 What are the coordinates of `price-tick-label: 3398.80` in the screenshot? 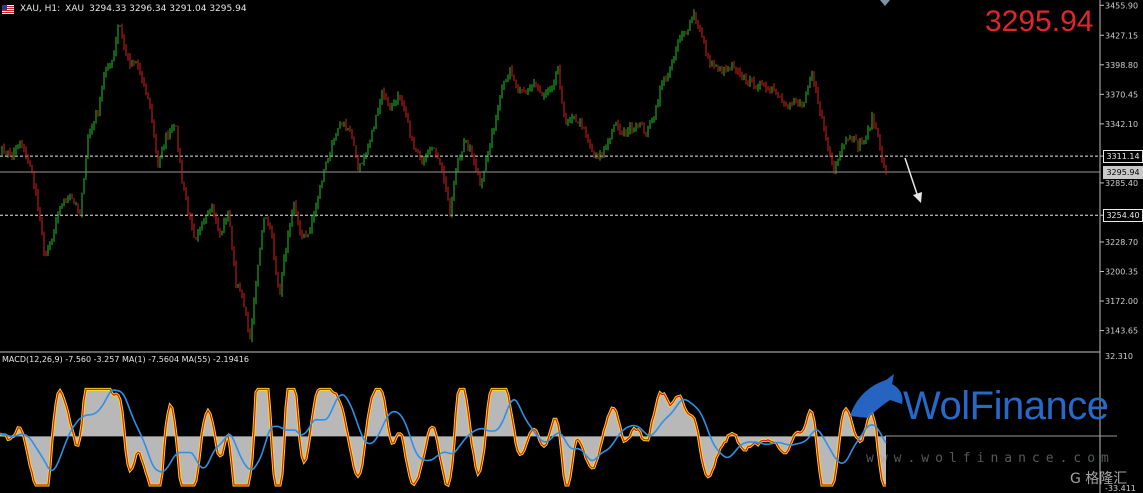 It's located at (1121, 65).